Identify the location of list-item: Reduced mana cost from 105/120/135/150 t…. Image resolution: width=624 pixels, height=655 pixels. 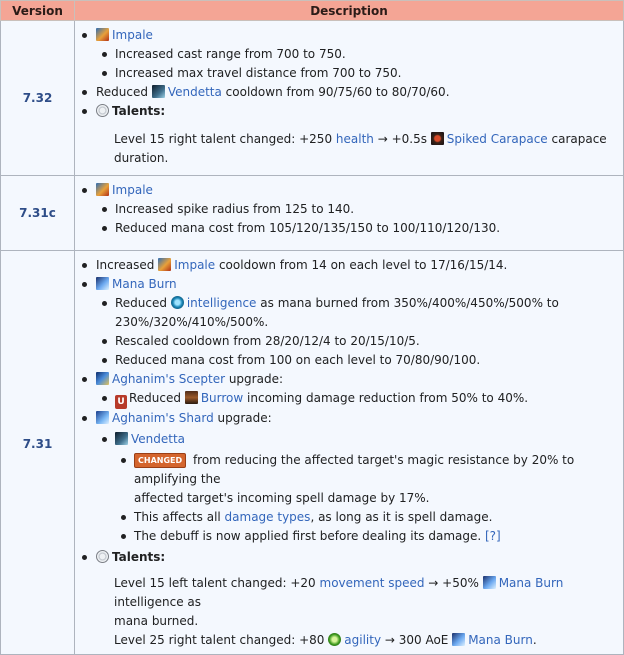
(359, 228).